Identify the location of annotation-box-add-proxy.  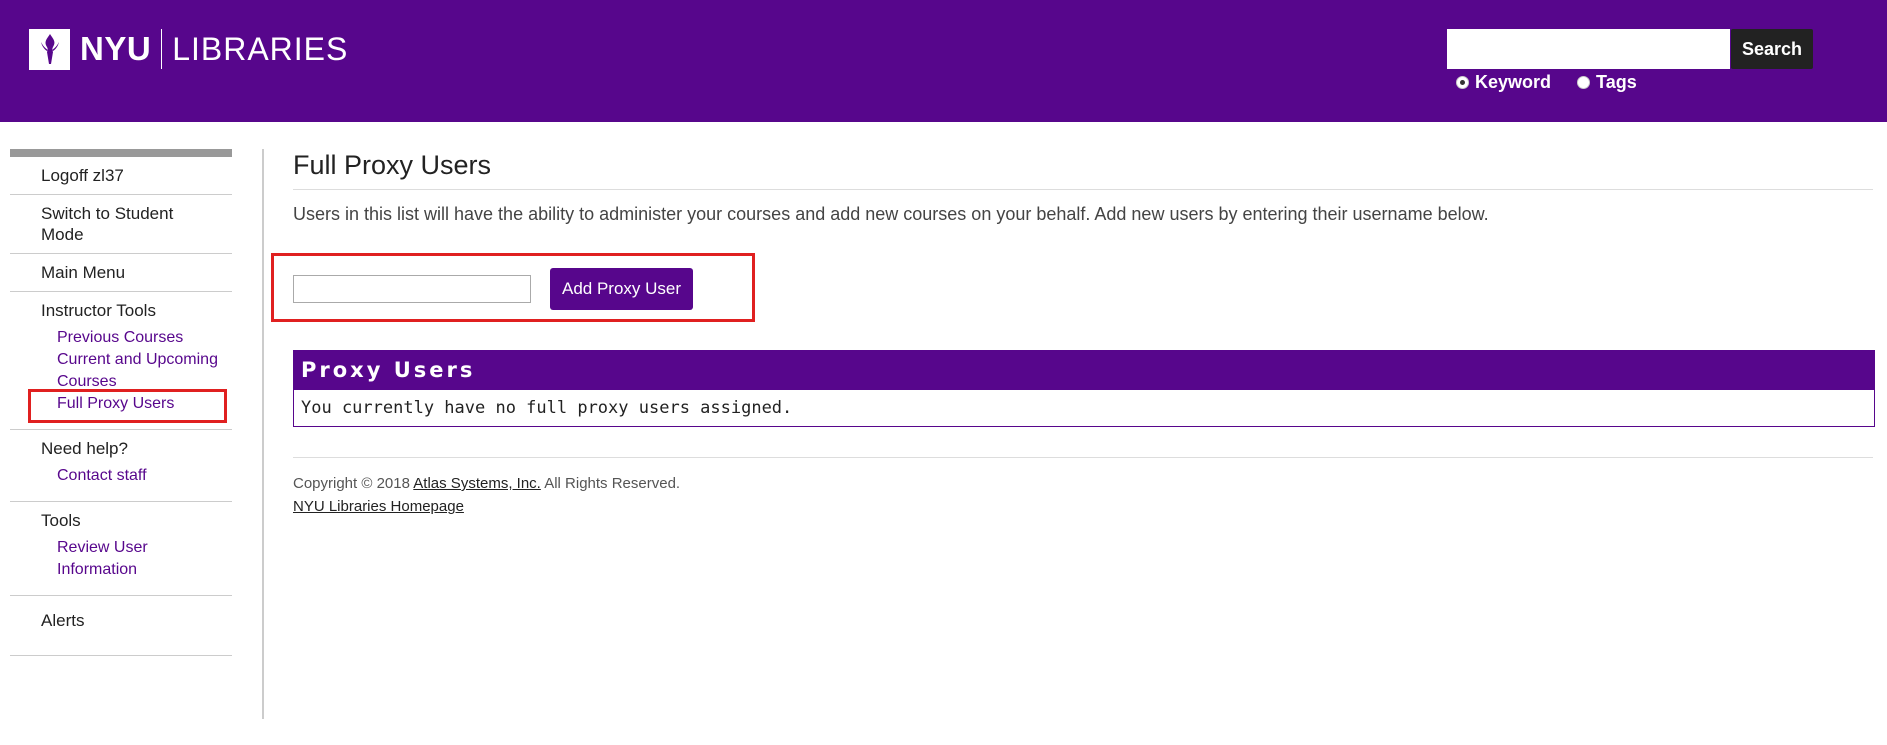
(513, 287).